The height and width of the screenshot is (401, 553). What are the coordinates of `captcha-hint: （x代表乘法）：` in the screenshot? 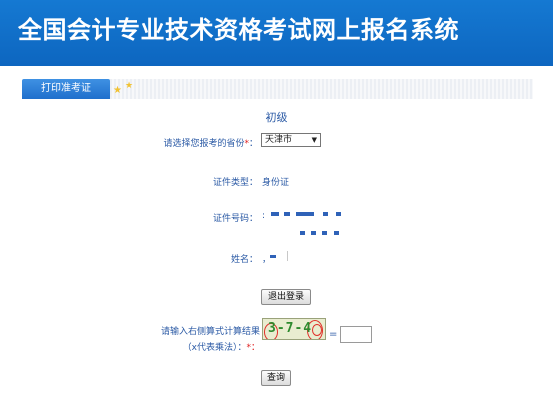 It's located at (214, 348).